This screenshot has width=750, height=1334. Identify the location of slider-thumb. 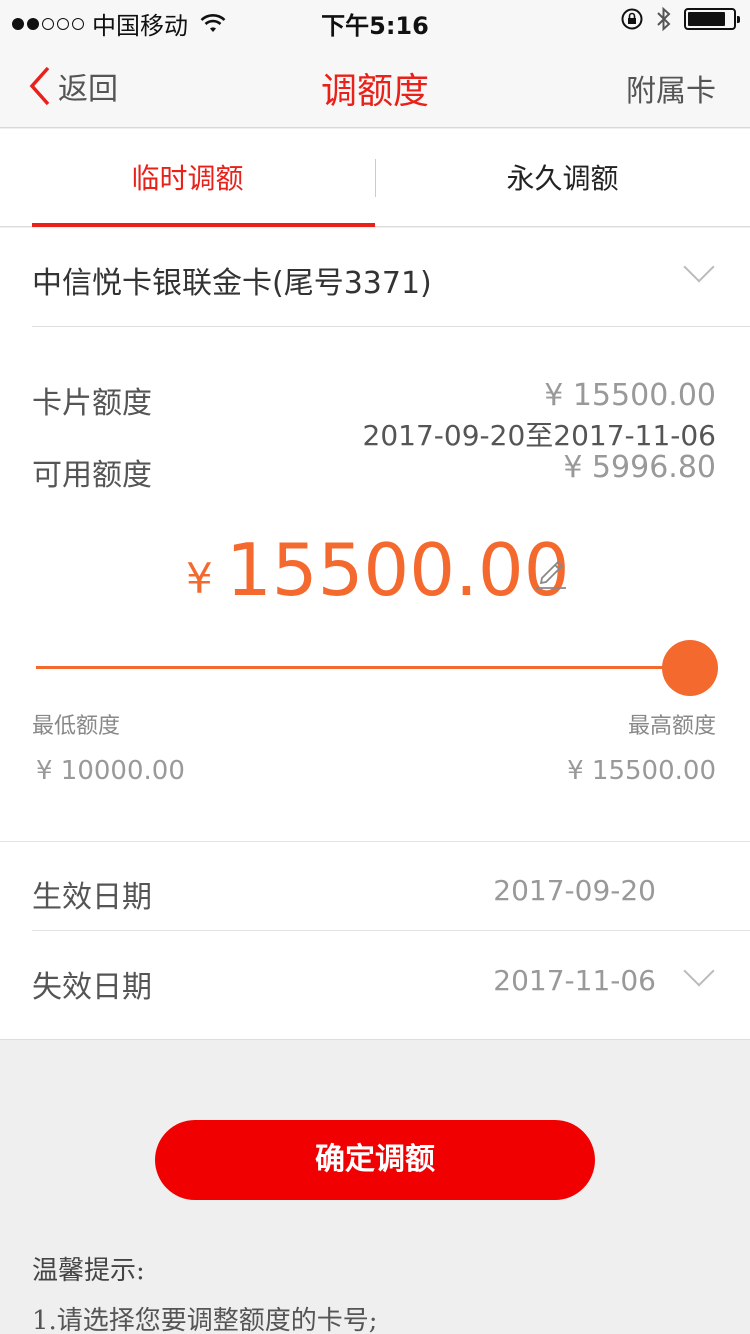
(690, 668).